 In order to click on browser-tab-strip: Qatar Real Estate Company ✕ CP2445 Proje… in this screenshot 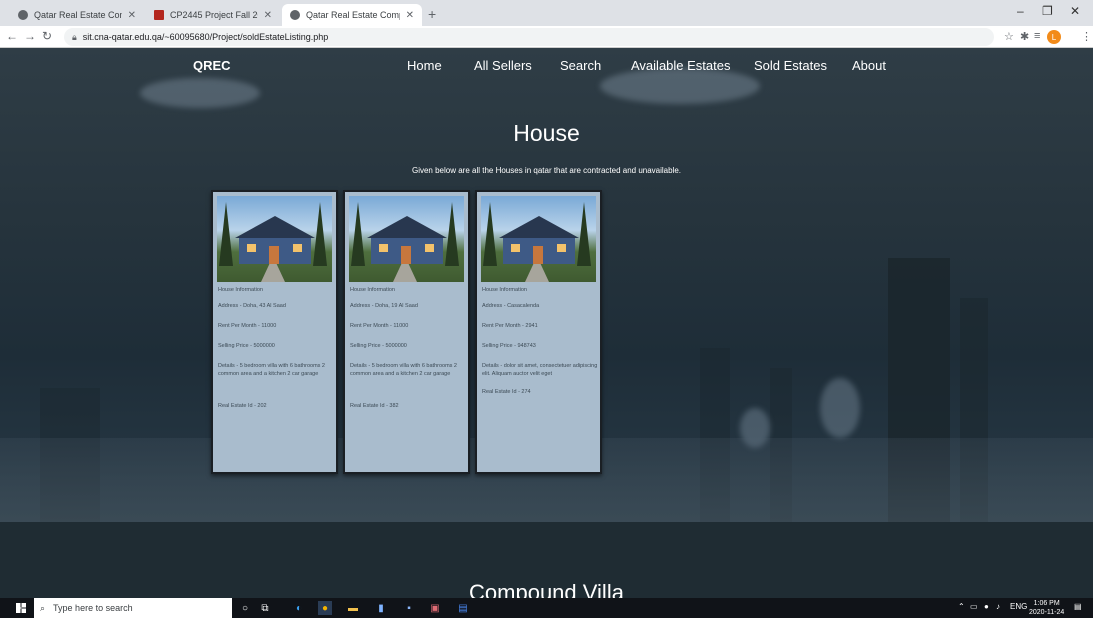, I will do `click(546, 13)`.